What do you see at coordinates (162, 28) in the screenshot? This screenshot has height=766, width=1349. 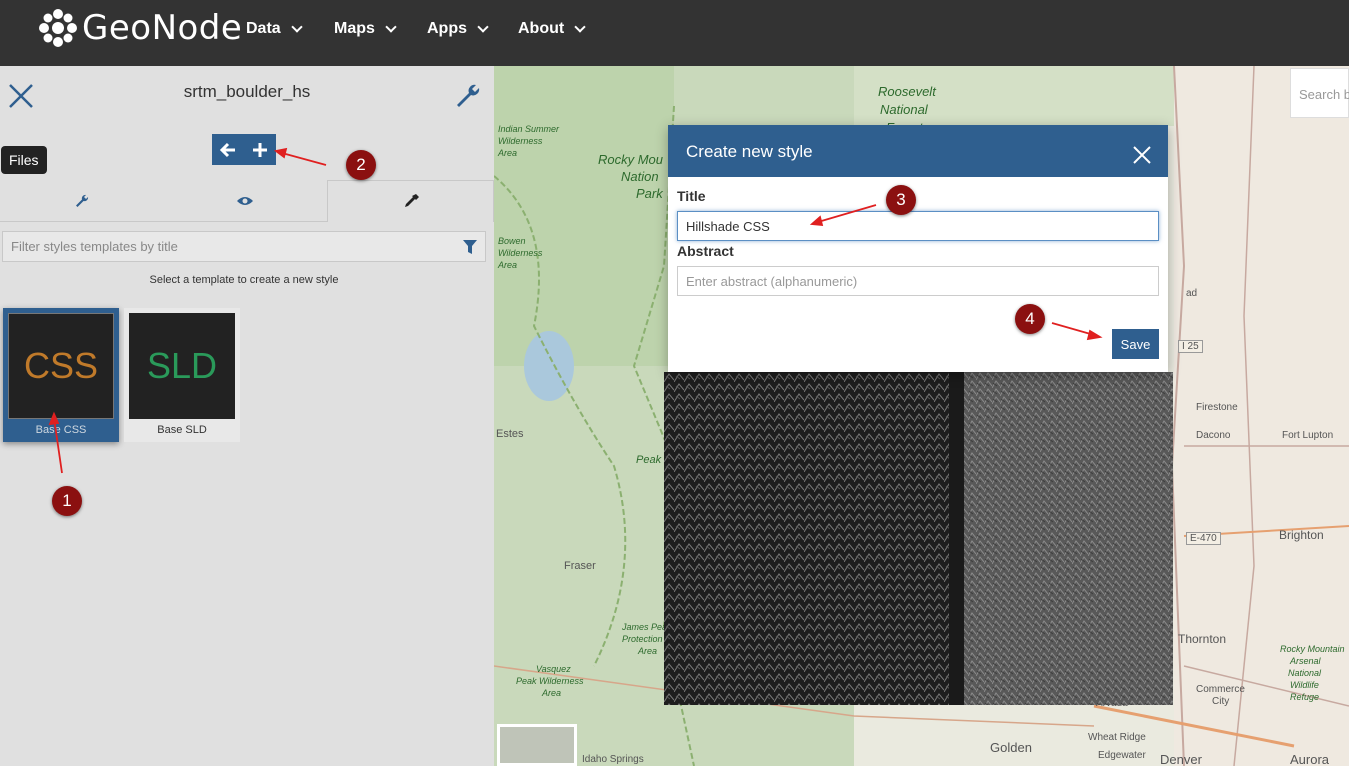 I see `brand-name: GeoNode` at bounding box center [162, 28].